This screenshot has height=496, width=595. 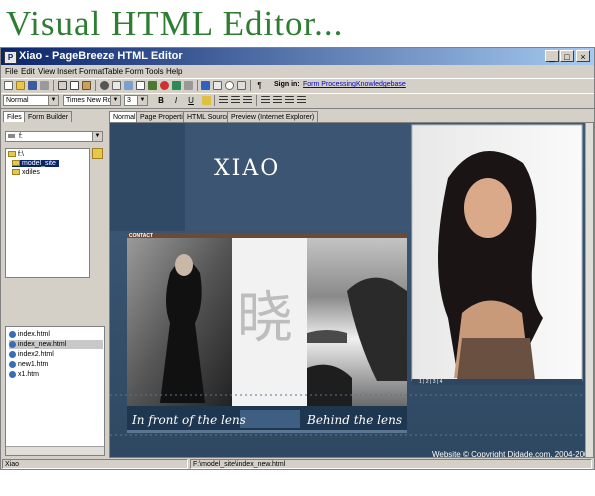 What do you see at coordinates (273, 116) in the screenshot?
I see `tab-preview: Preview (Internet Explorer)` at bounding box center [273, 116].